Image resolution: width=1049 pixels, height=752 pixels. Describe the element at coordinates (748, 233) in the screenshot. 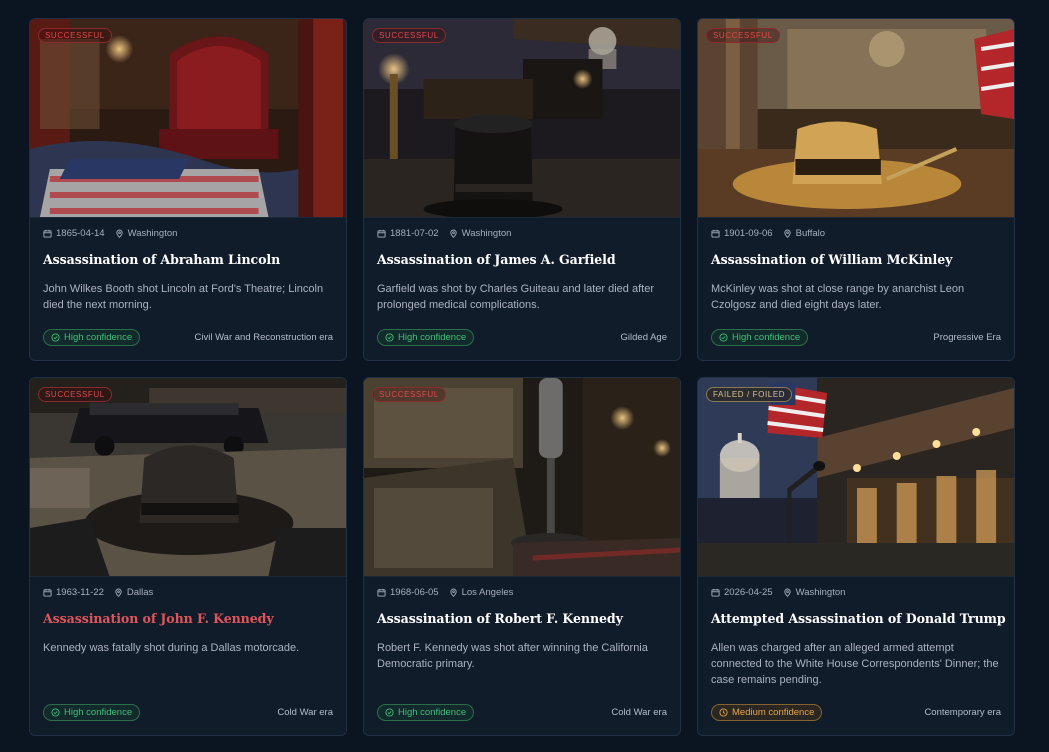

I see `event-date: 1901-09-06` at that location.